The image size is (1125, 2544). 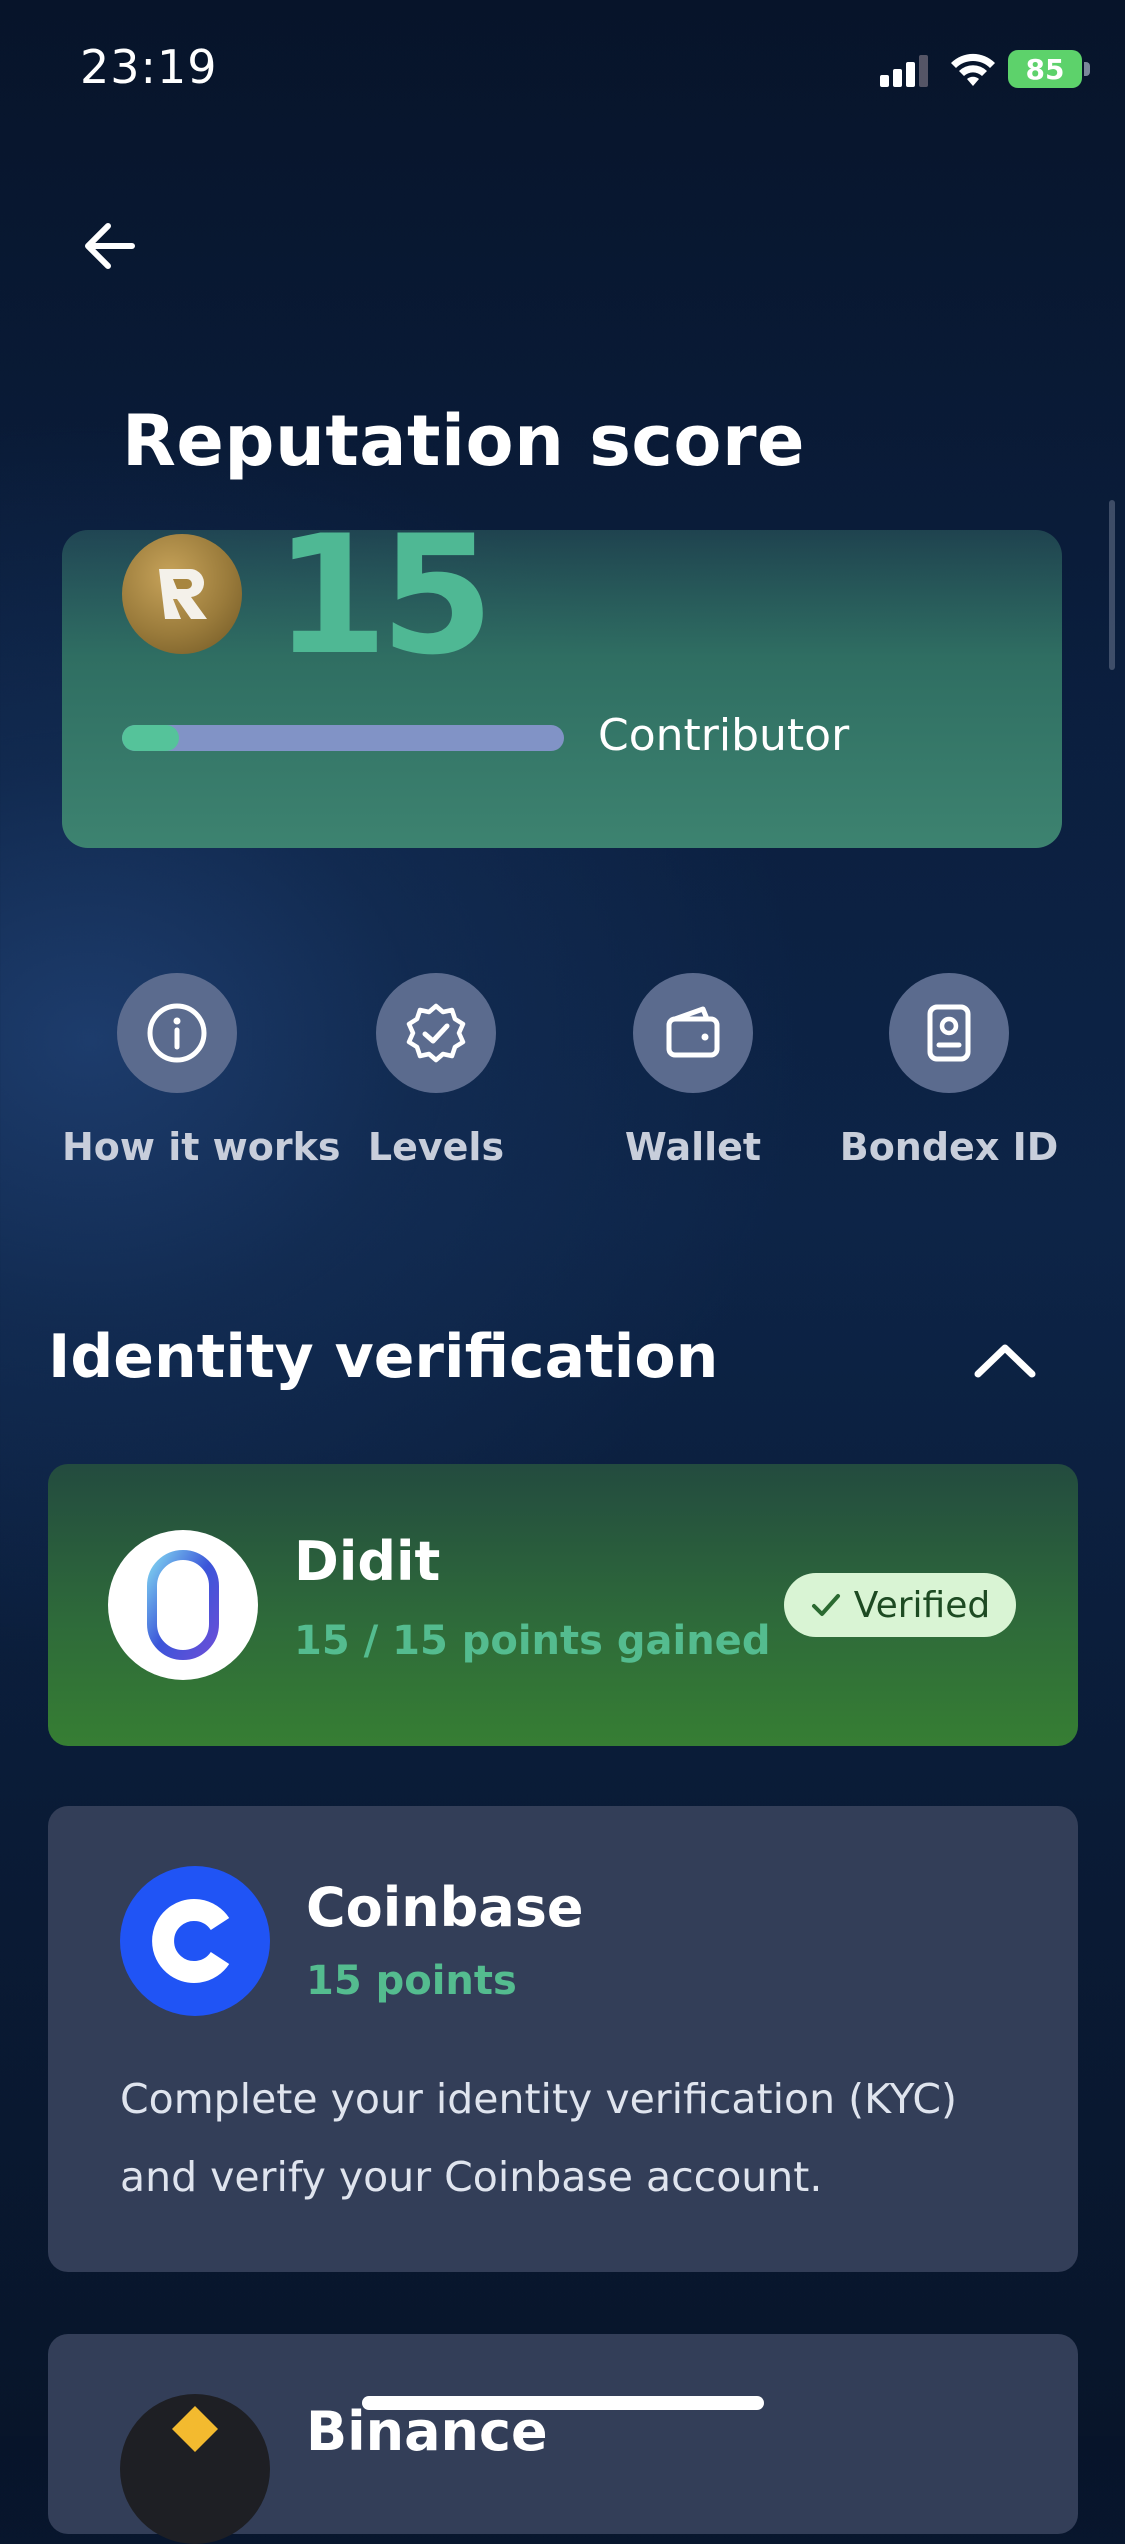 What do you see at coordinates (201, 1147) in the screenshot?
I see `how-it-works-label: How it works` at bounding box center [201, 1147].